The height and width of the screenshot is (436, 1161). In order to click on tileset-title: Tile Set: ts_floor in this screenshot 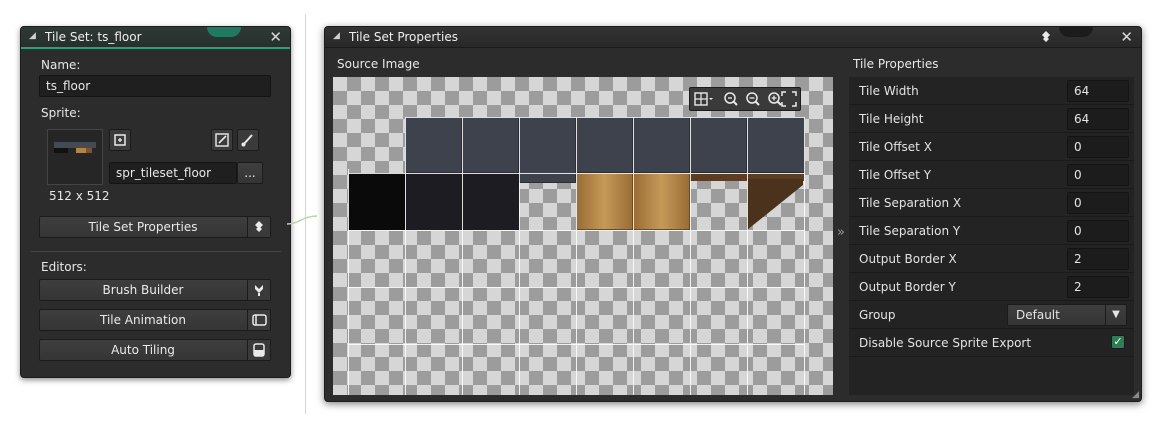, I will do `click(93, 37)`.